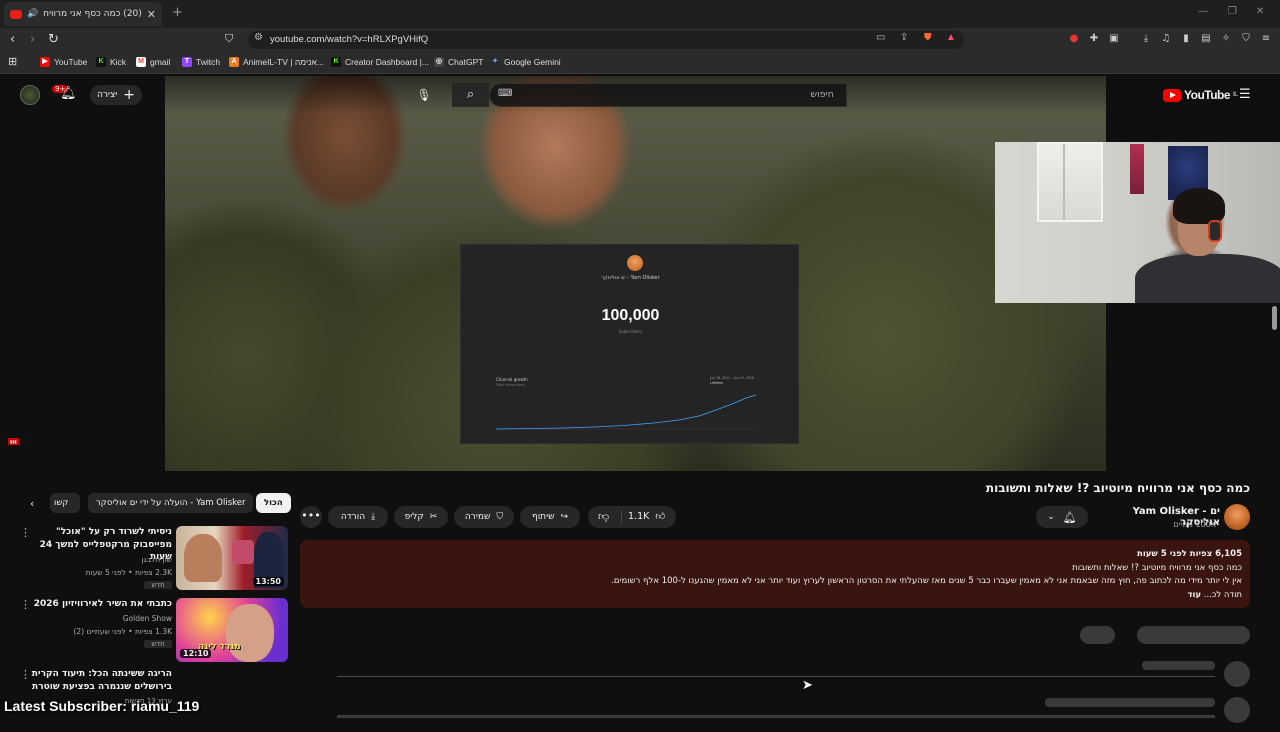 Image resolution: width=1280 pixels, height=732 pixels. Describe the element at coordinates (880, 37) in the screenshot. I see `cast-icon: ▭` at that location.